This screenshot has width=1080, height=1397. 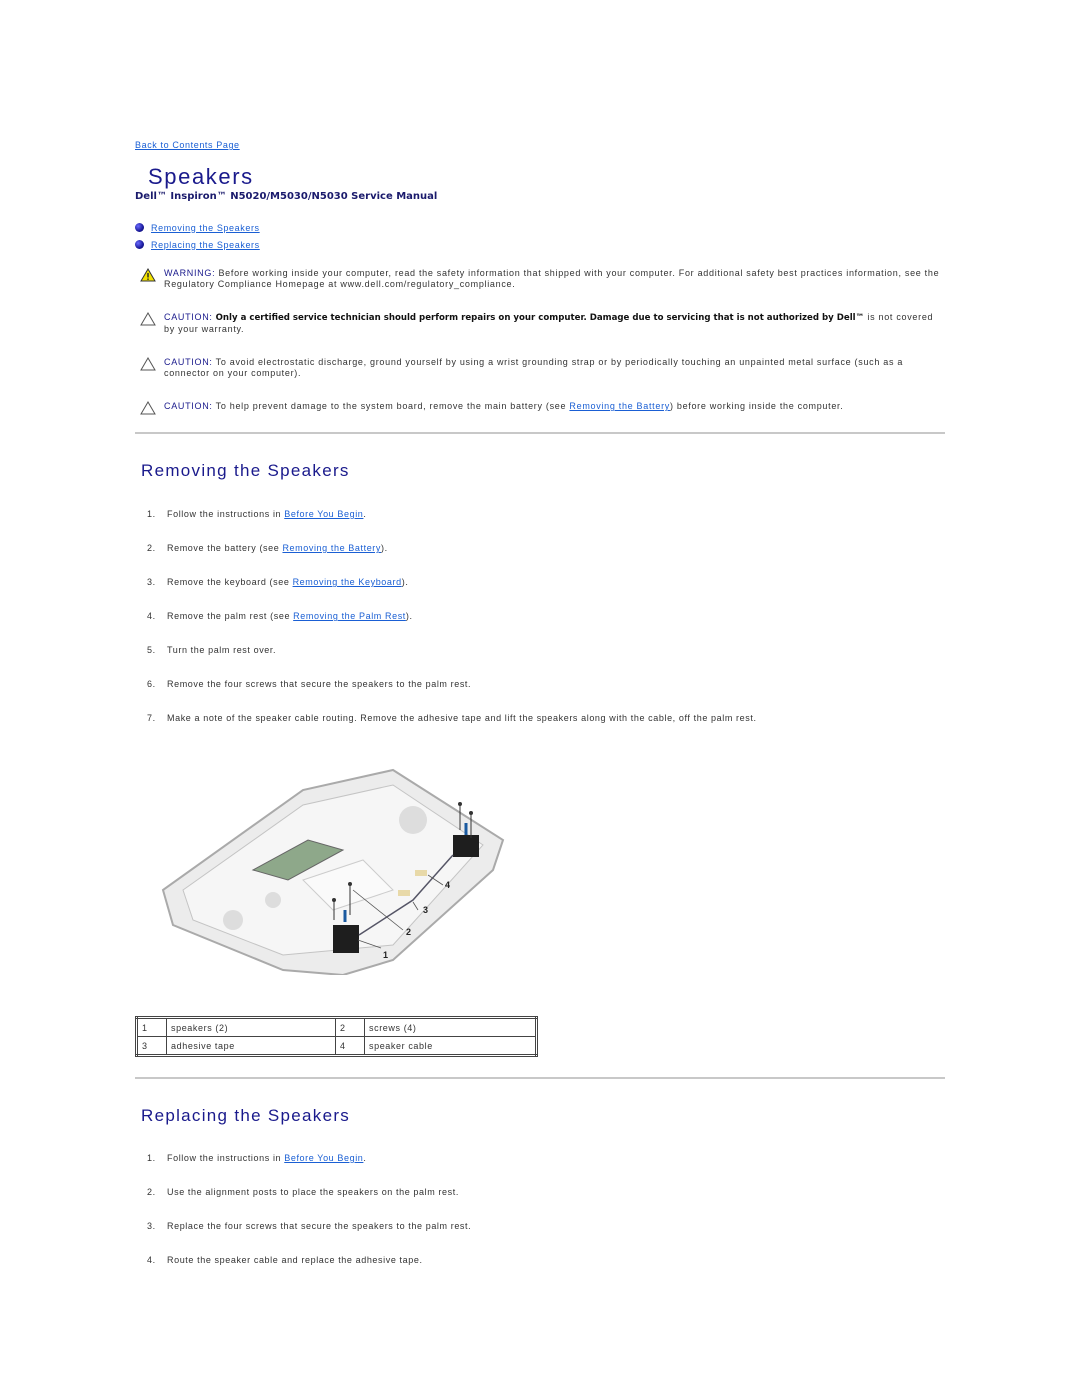 I want to click on toc-item: Replacing the Speakers, so click(x=197, y=244).